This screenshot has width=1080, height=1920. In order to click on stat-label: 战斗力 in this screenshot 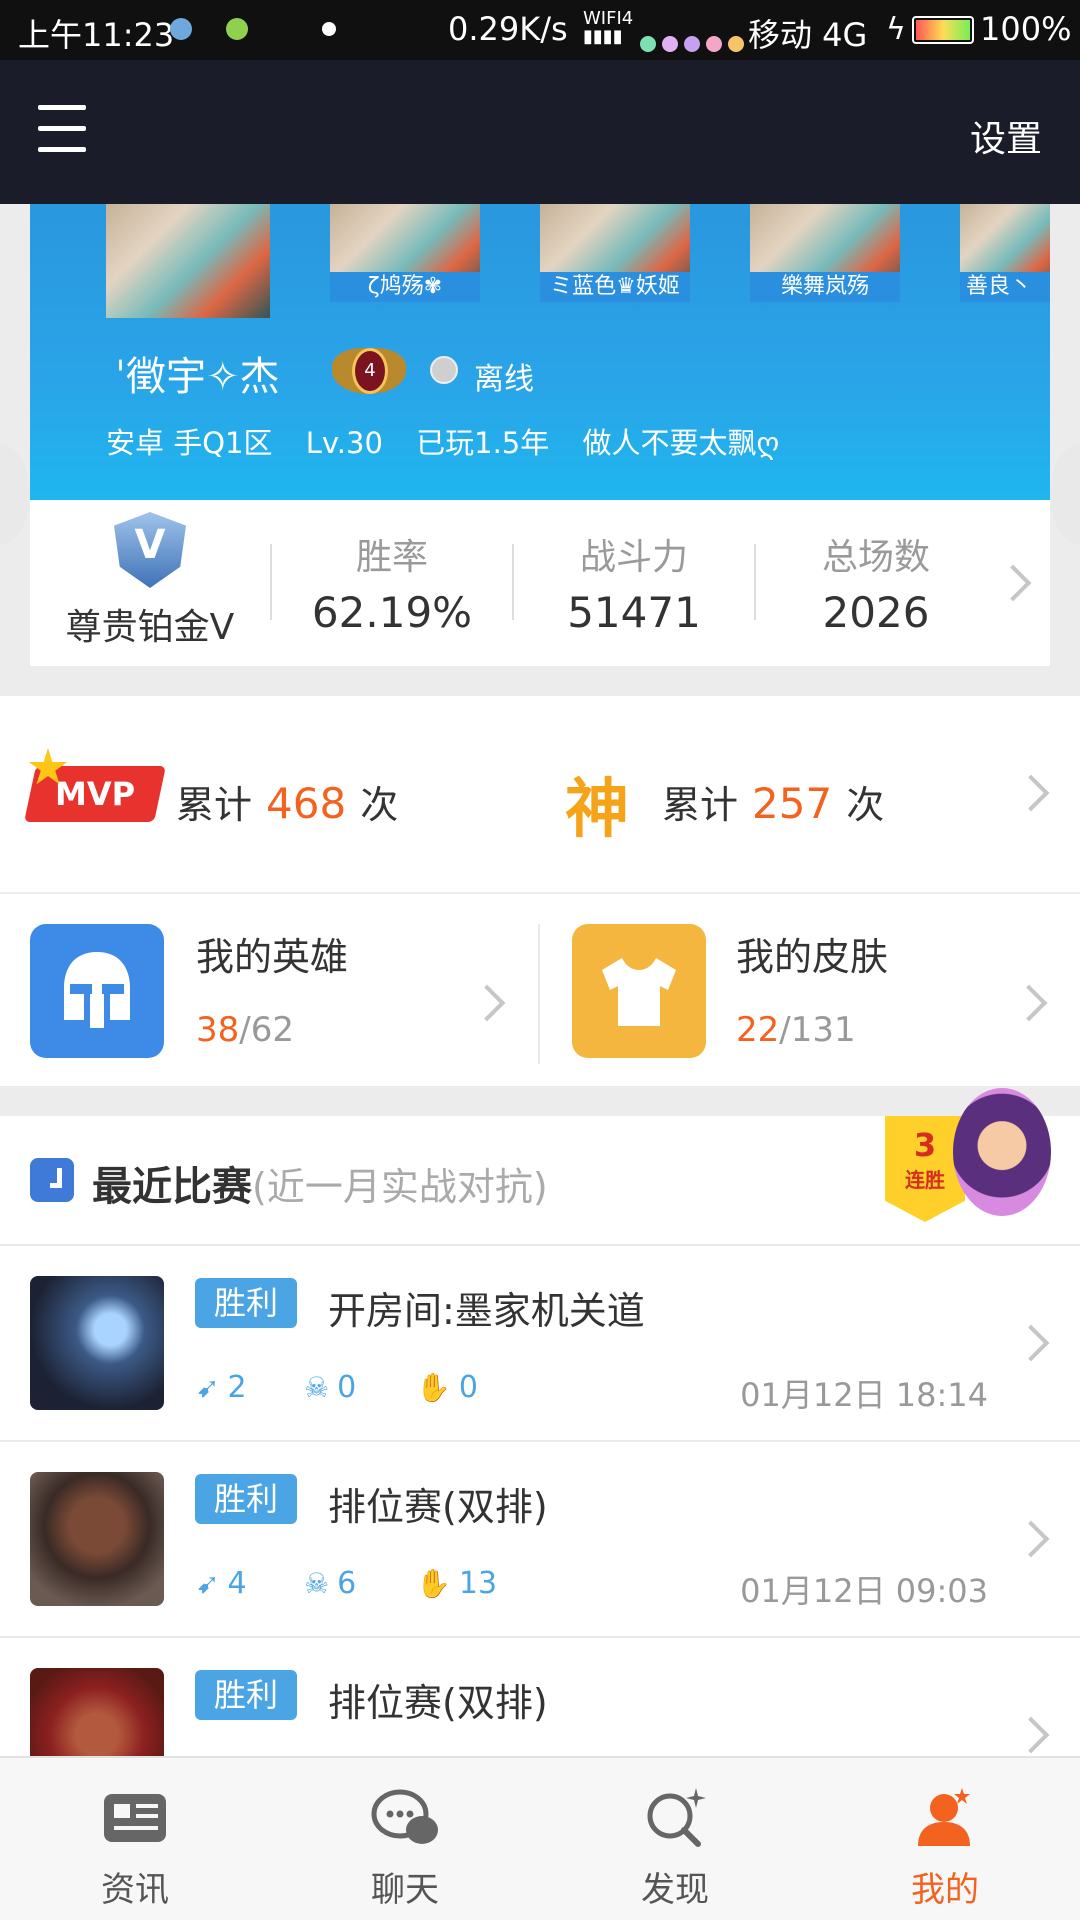, I will do `click(633, 557)`.